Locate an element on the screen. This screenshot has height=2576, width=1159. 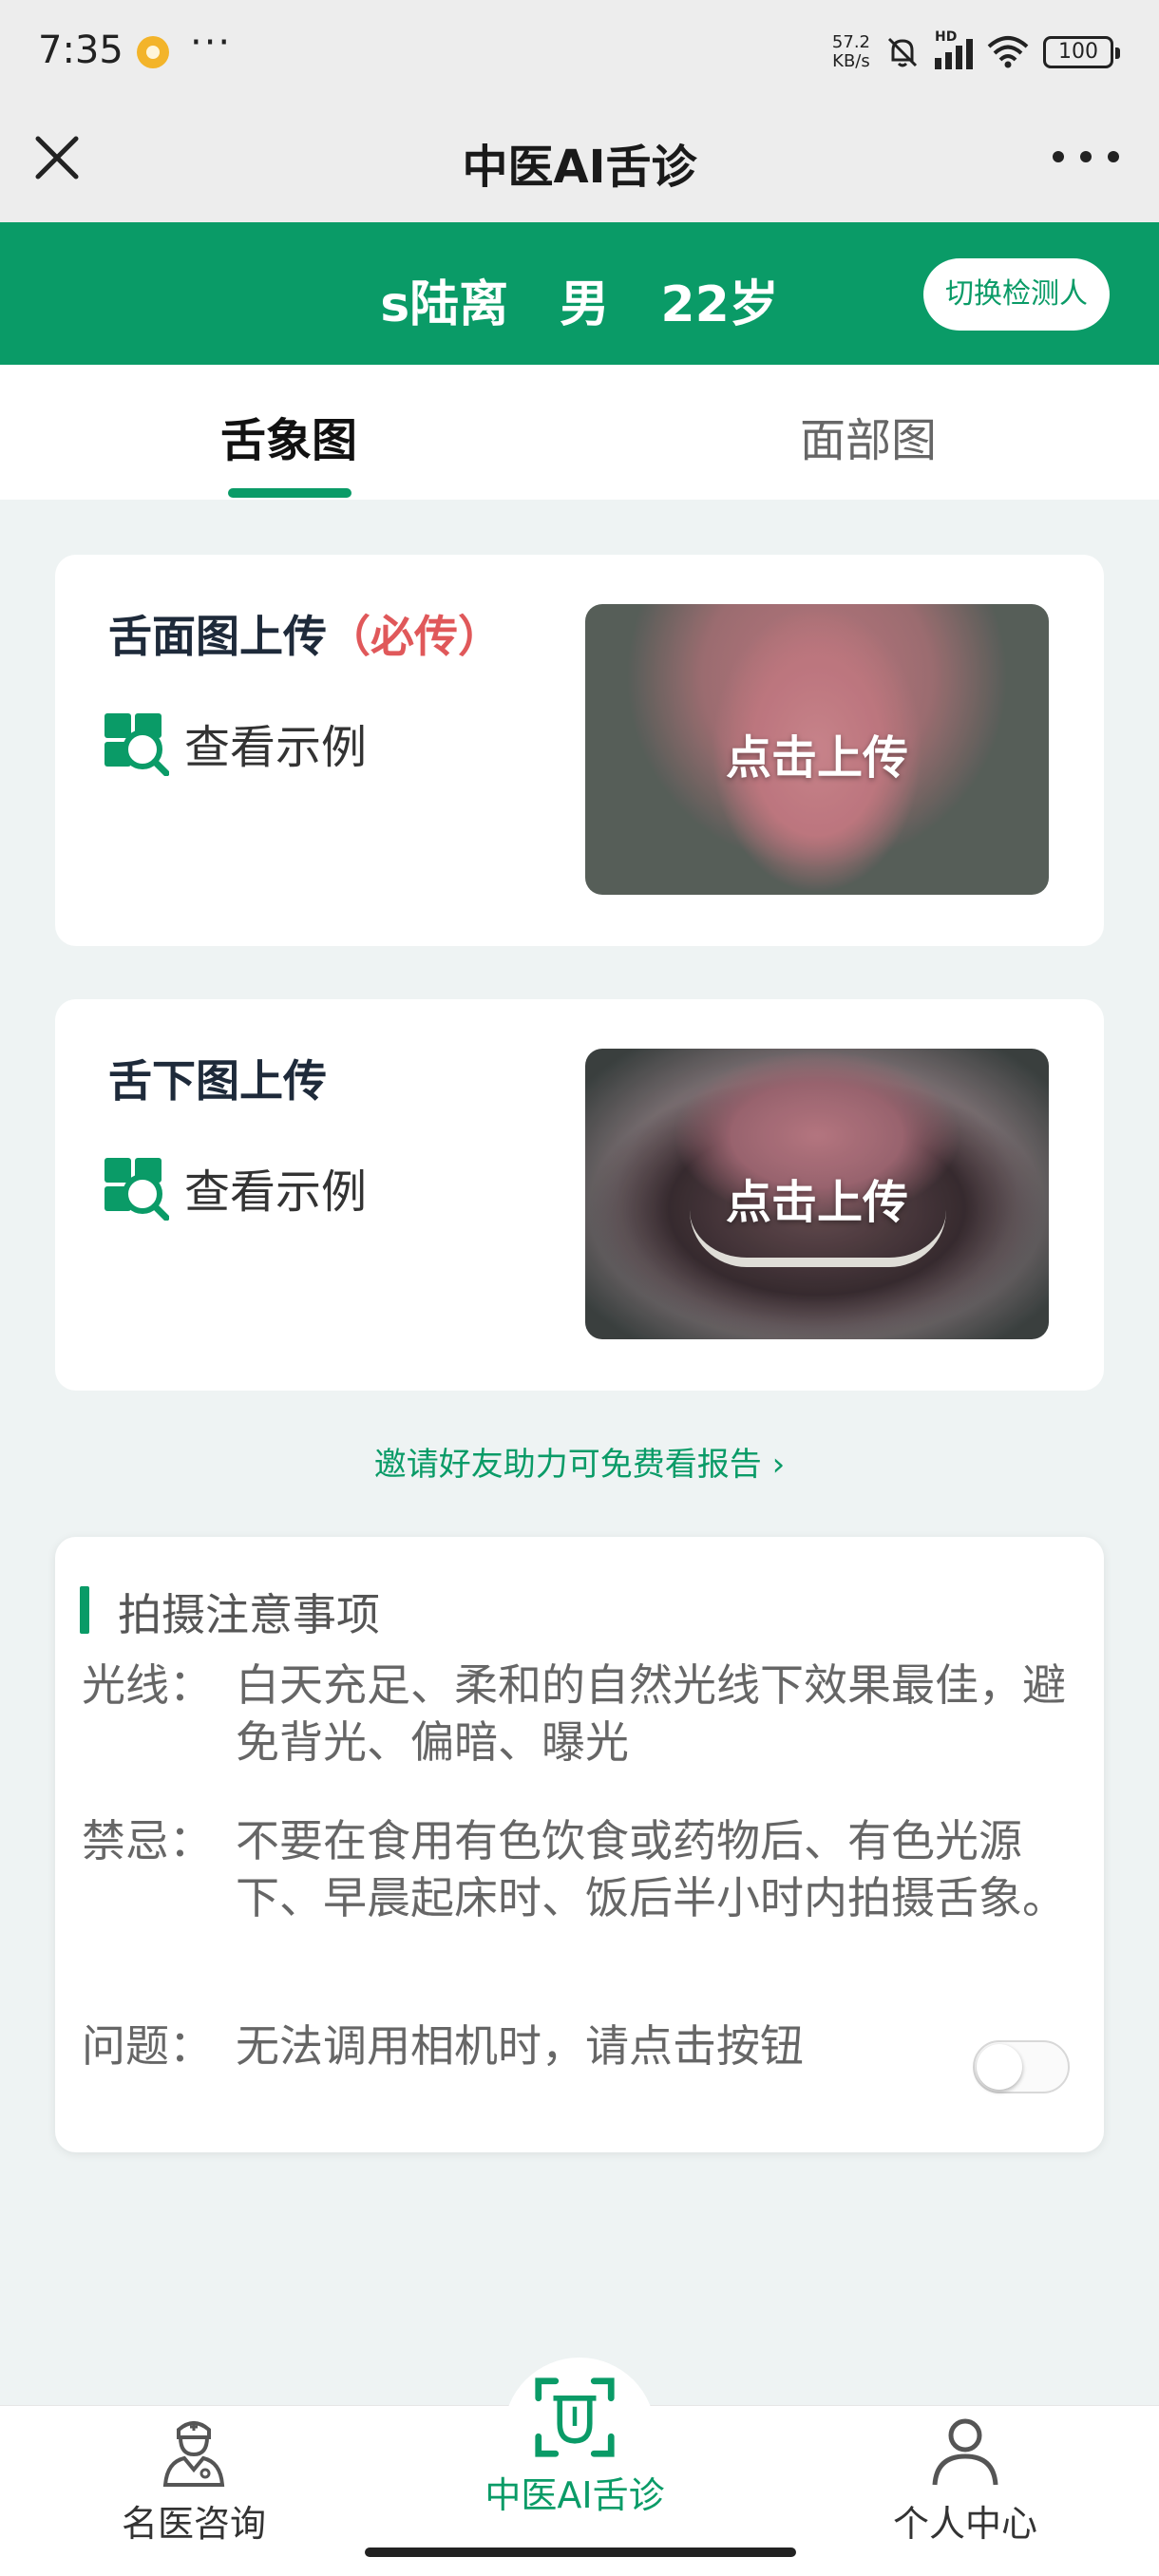
status-time: 7:35 is located at coordinates (81, 50).